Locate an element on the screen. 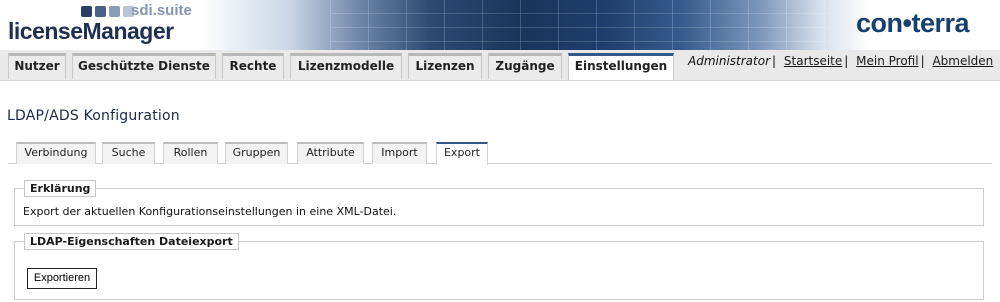 Image resolution: width=1000 pixels, height=302 pixels. header-banner-graphic is located at coordinates (580, 25).